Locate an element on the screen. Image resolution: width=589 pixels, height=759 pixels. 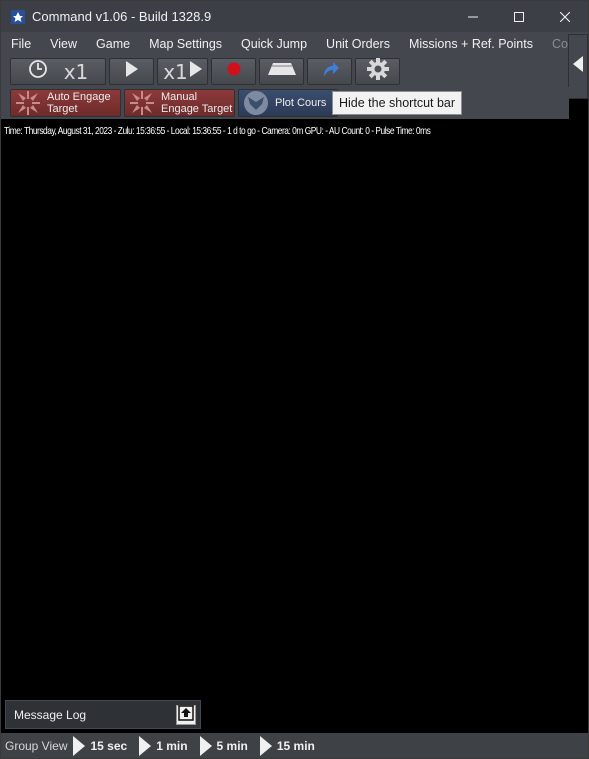
collapse-arrow-icon is located at coordinates (578, 66).